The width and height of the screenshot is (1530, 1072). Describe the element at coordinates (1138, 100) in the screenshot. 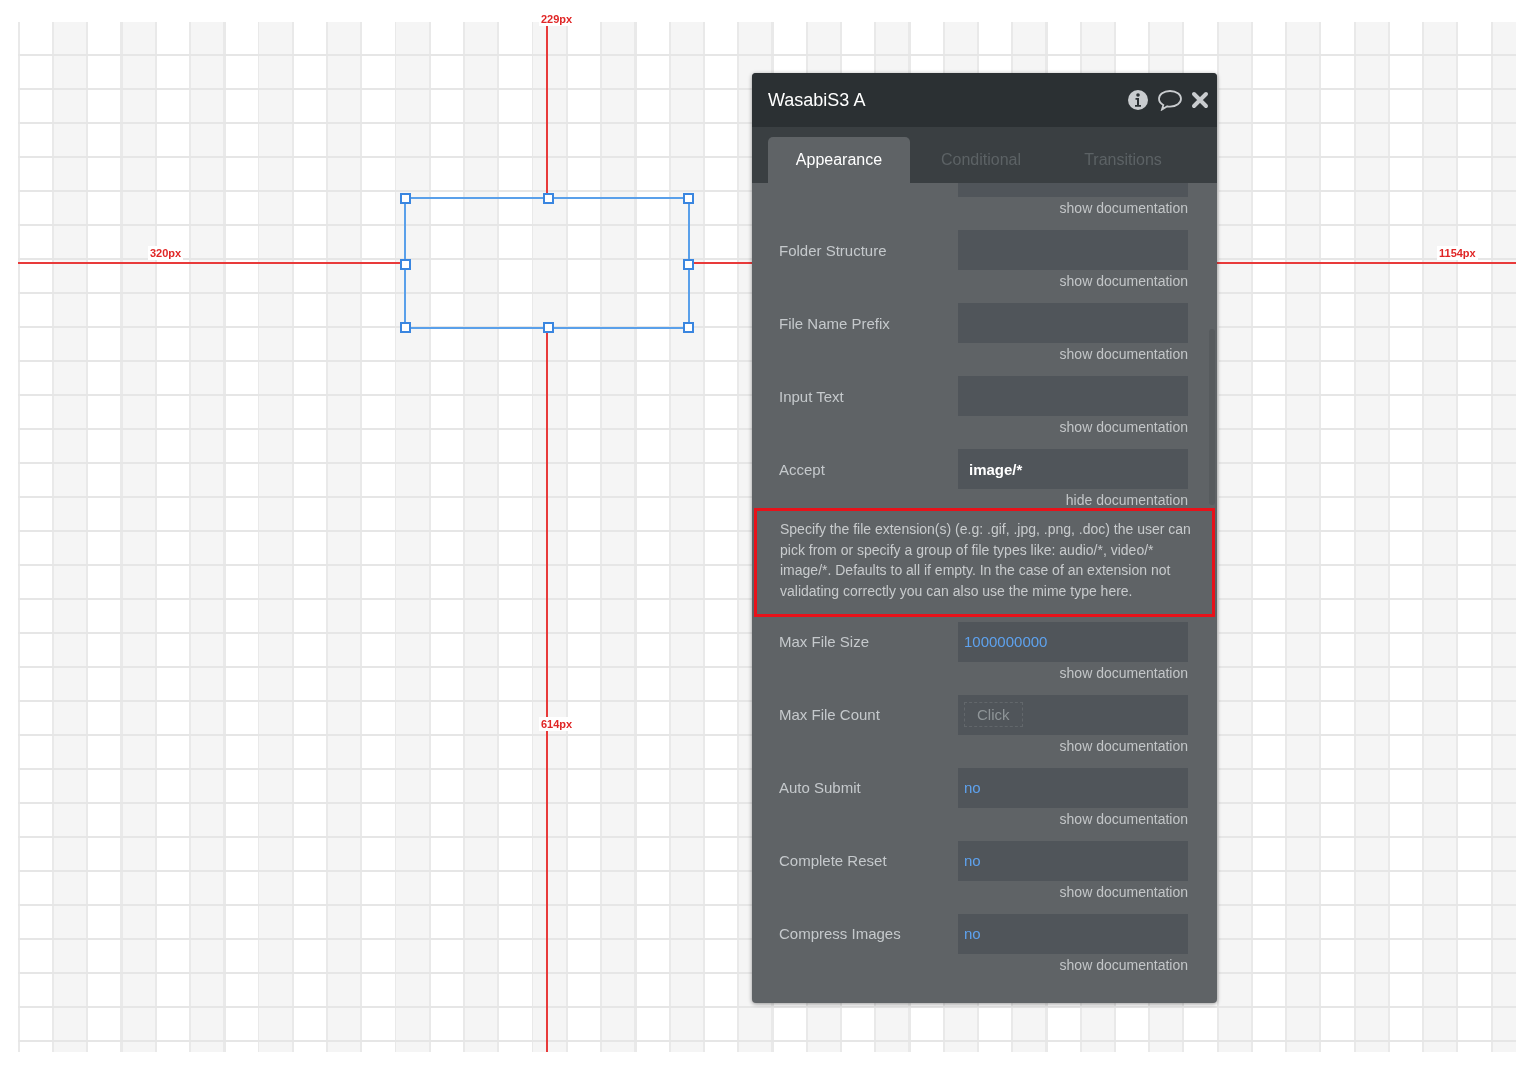

I see `info-icon` at that location.